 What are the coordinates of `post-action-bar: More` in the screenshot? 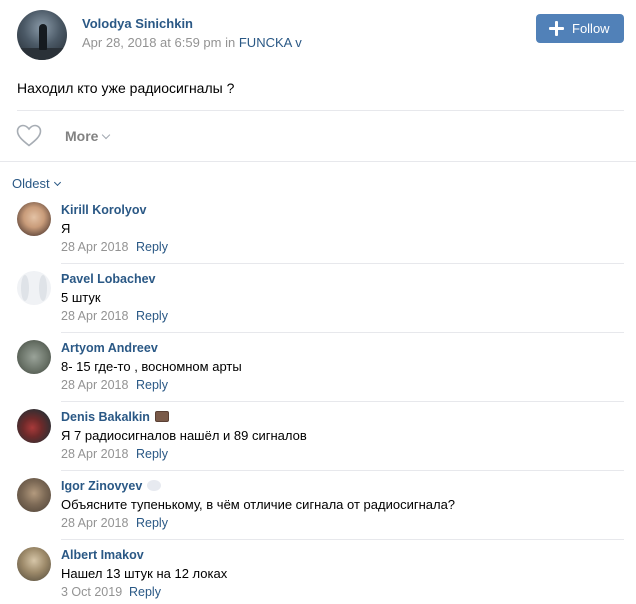 It's located at (318, 136).